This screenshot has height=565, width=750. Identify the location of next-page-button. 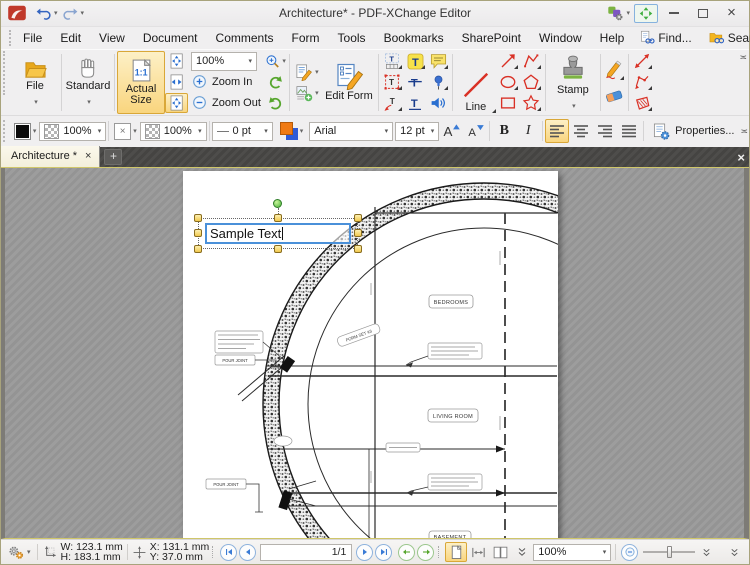
(365, 552).